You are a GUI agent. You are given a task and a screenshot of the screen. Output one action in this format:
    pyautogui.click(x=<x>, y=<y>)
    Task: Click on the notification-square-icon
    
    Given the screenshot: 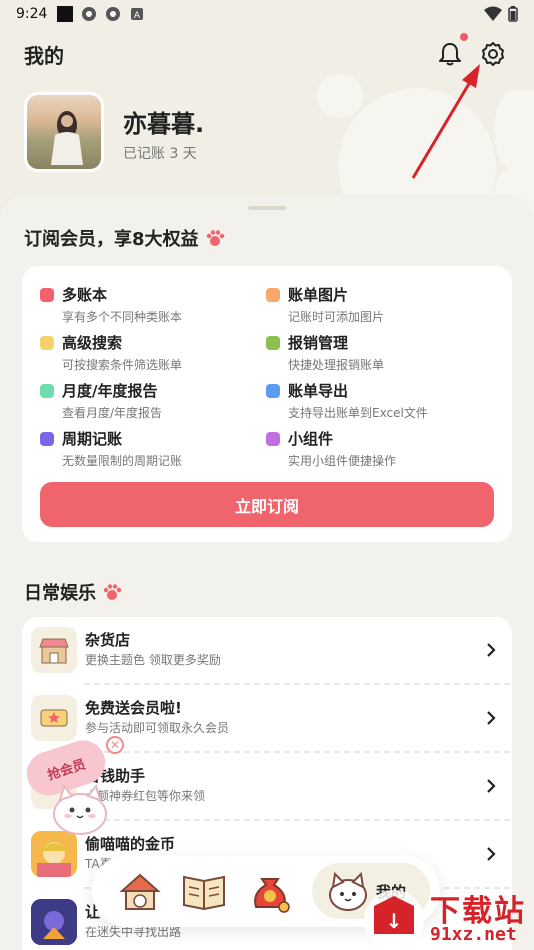 What is the action you would take?
    pyautogui.click(x=65, y=14)
    